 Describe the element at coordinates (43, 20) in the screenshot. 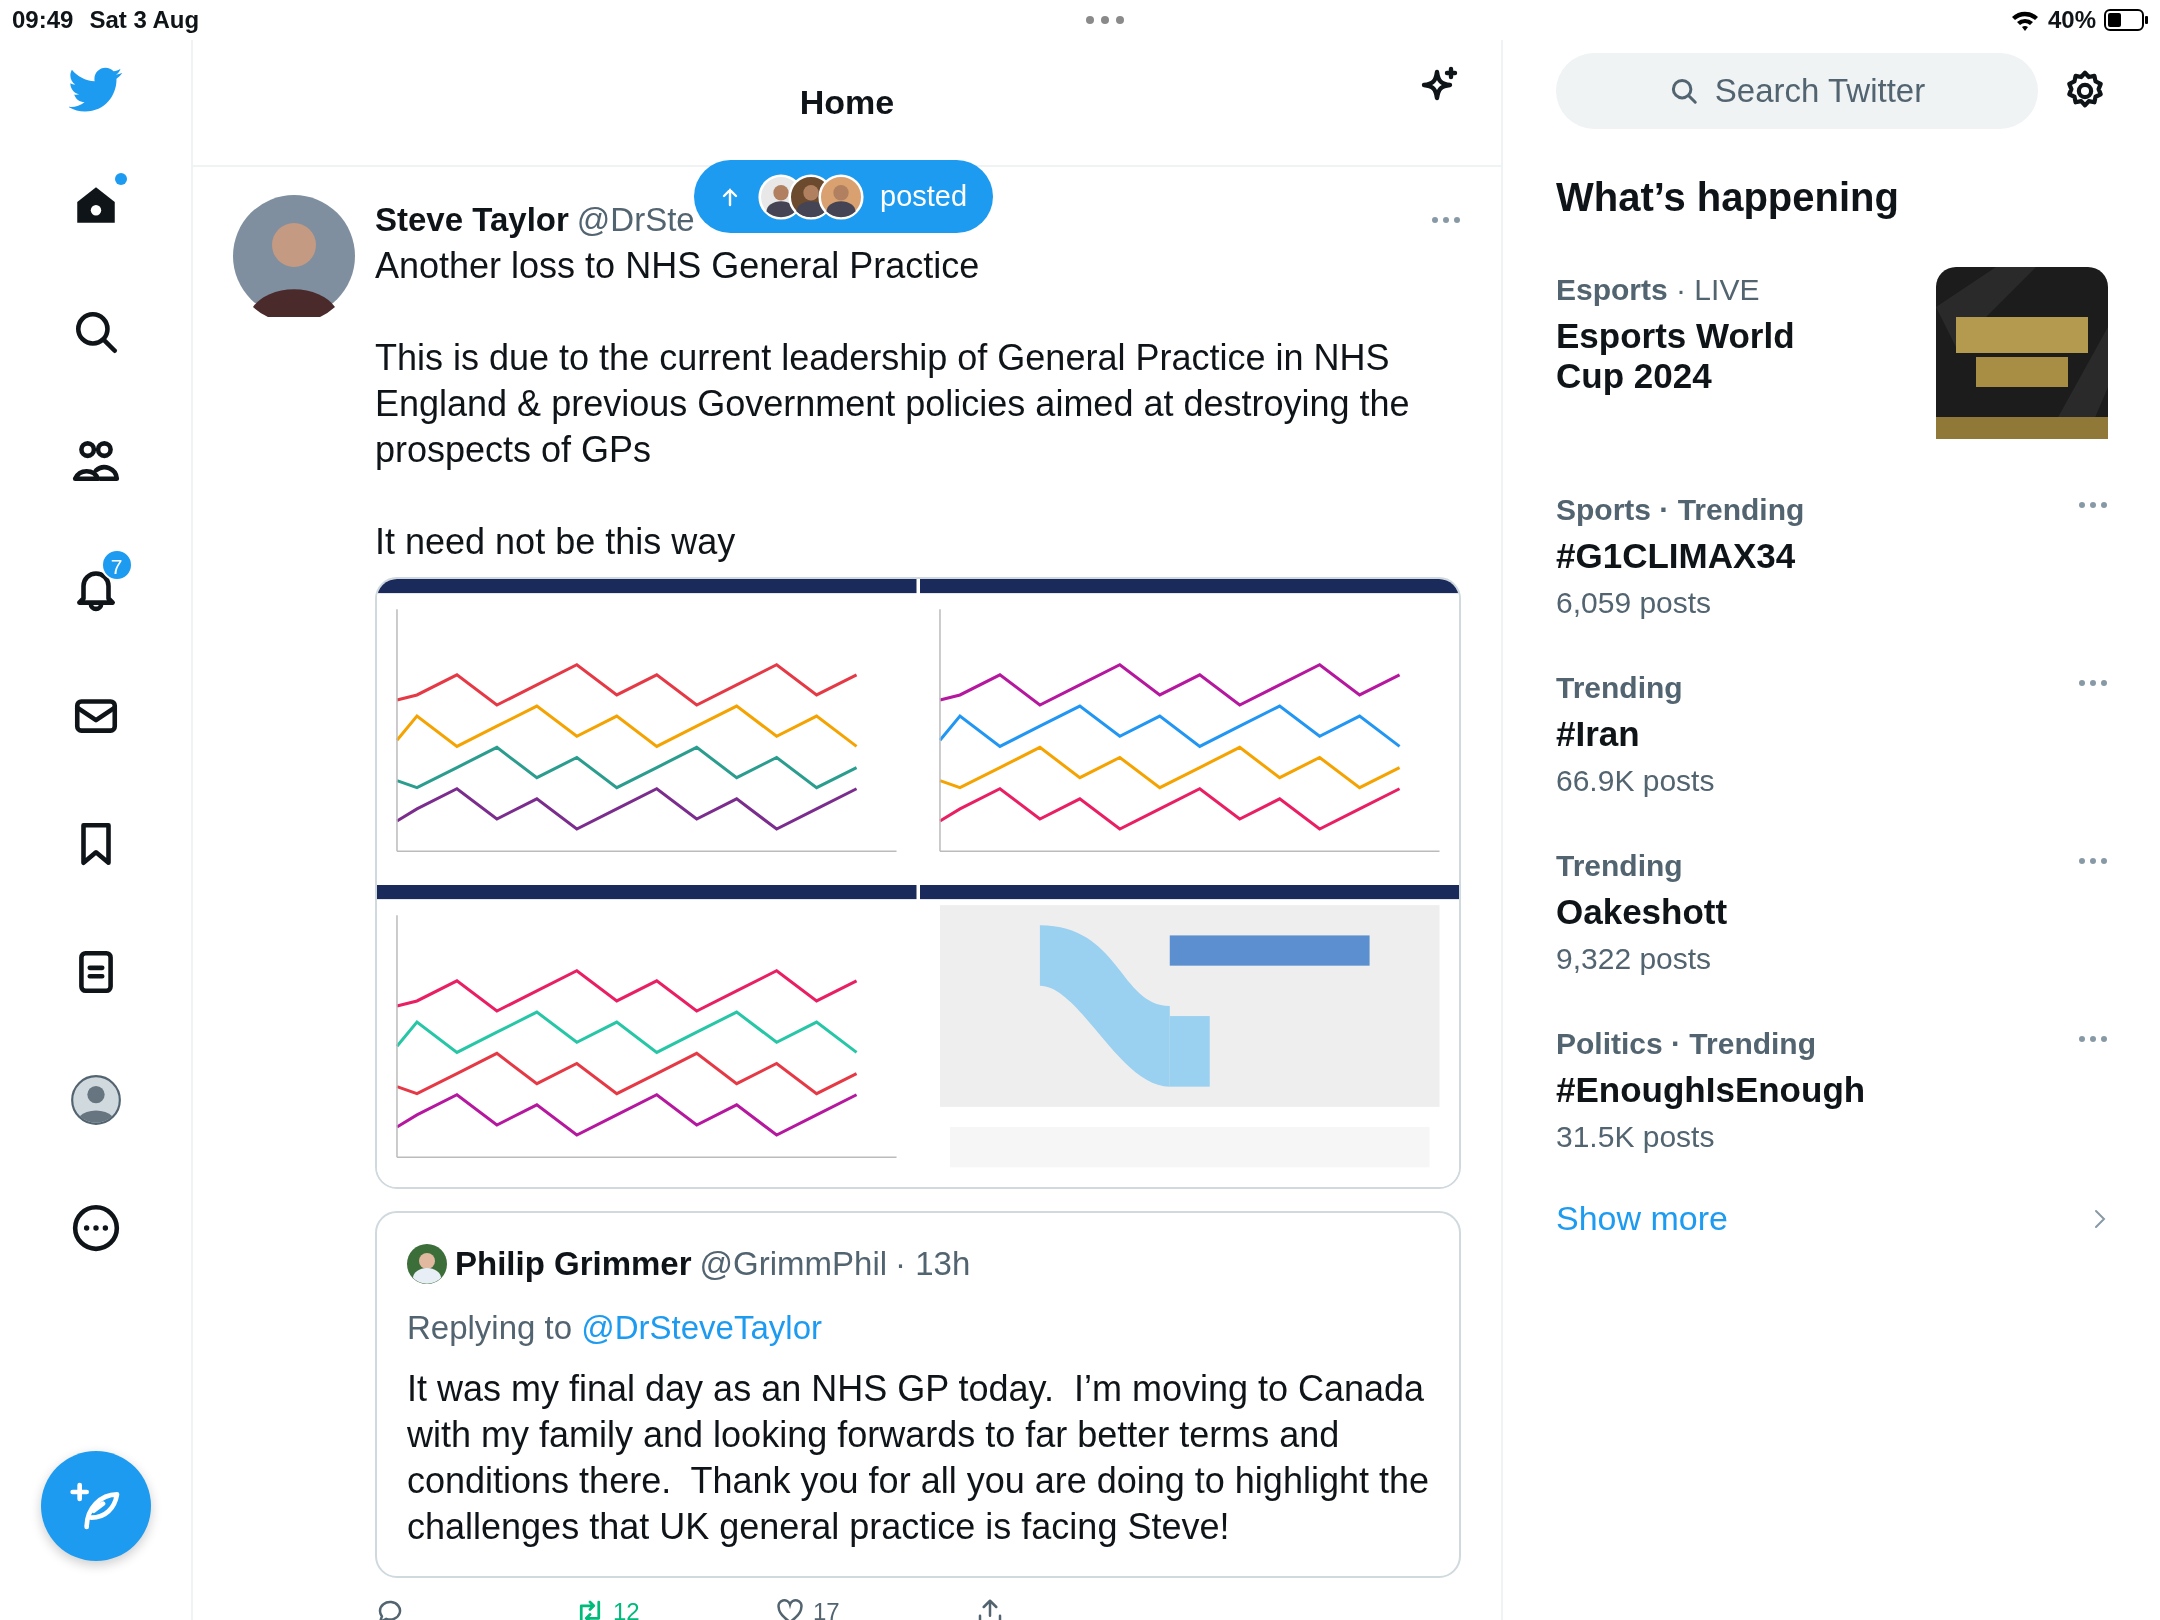

I see `status-time: 09:49` at that location.